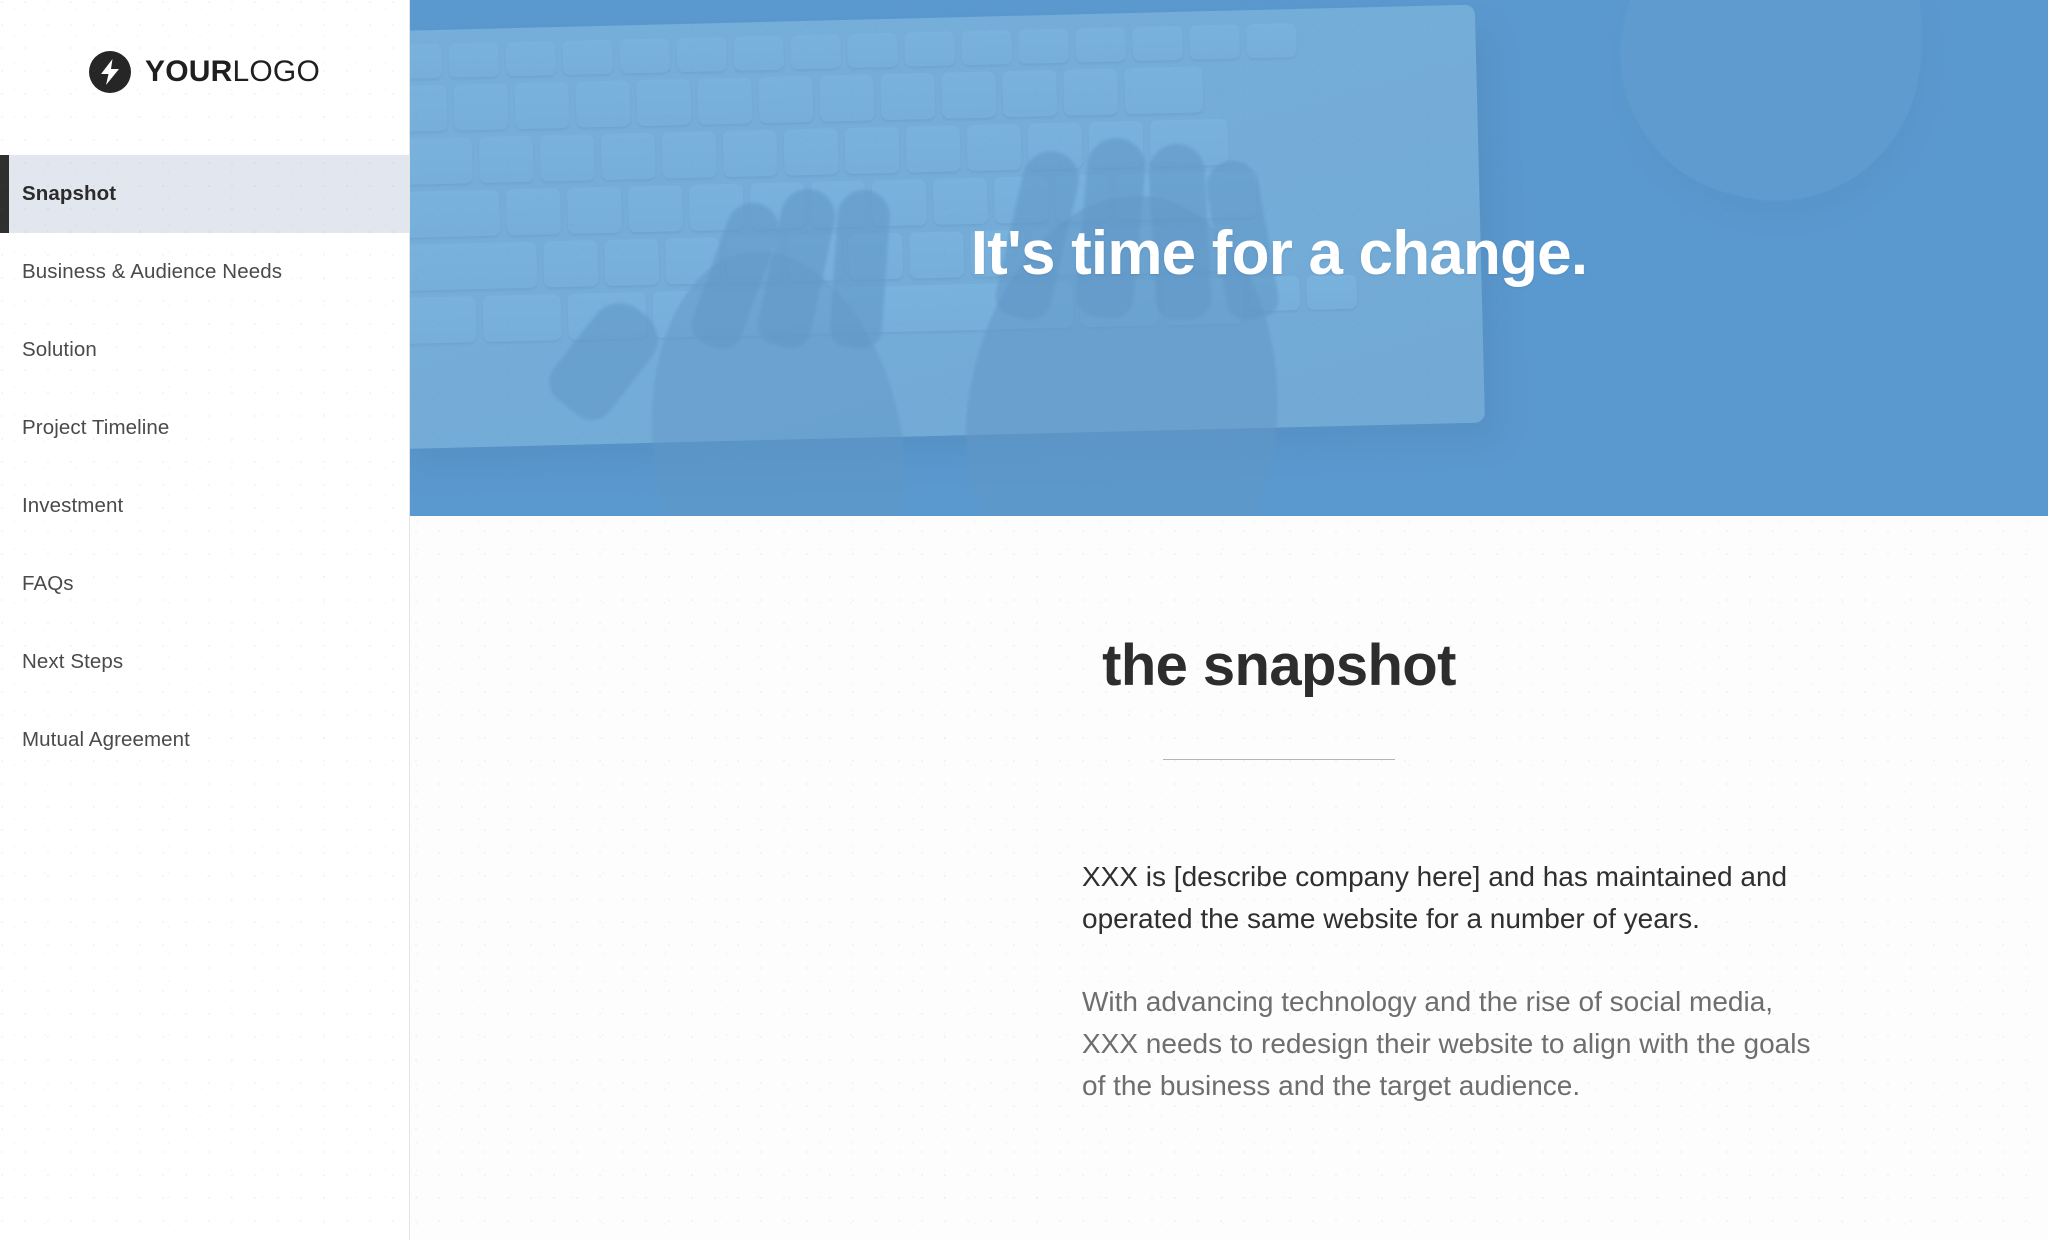  I want to click on sidebar-item-next-steps: Next Steps, so click(204, 662).